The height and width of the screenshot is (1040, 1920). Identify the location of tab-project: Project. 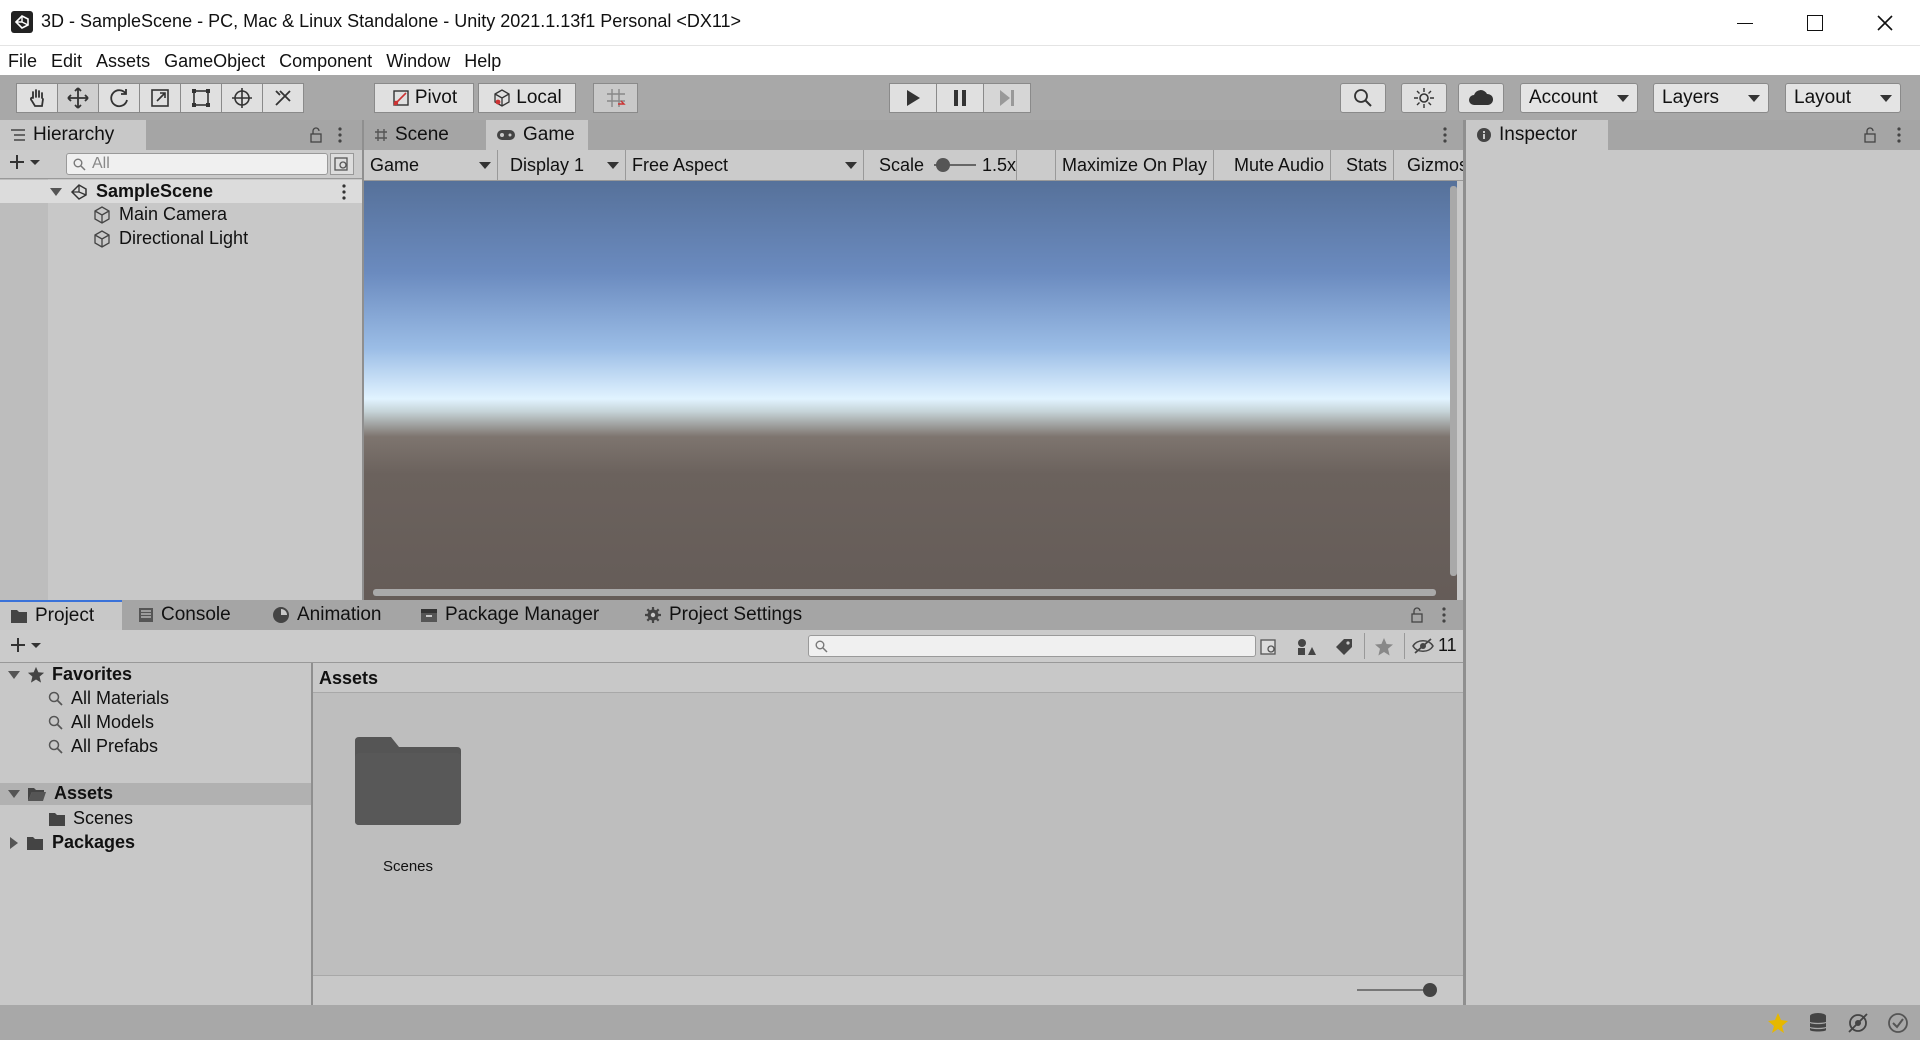
(61, 615).